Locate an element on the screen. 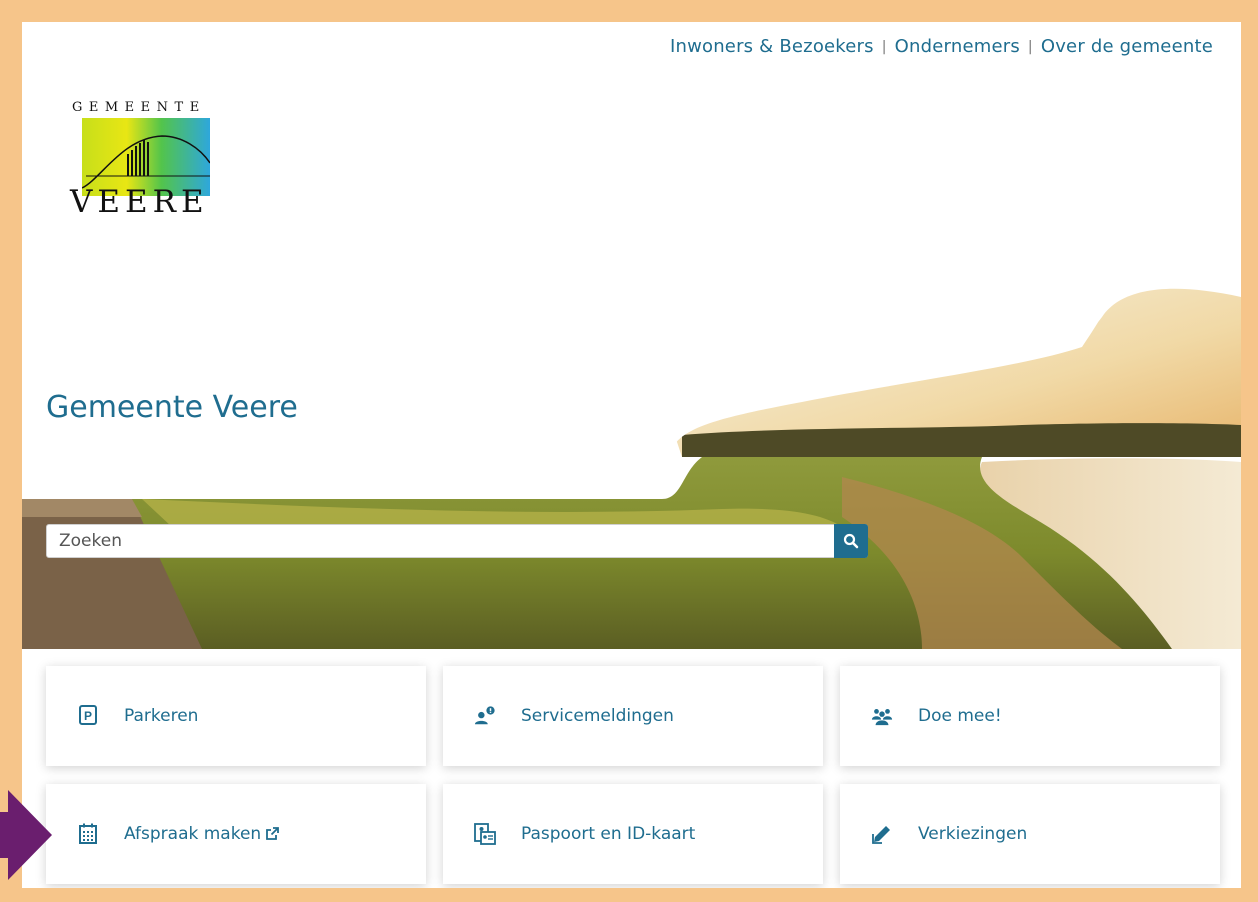 Image resolution: width=1258 pixels, height=902 pixels. tile-servicemeldingen: Servicemeldingen is located at coordinates (633, 716).